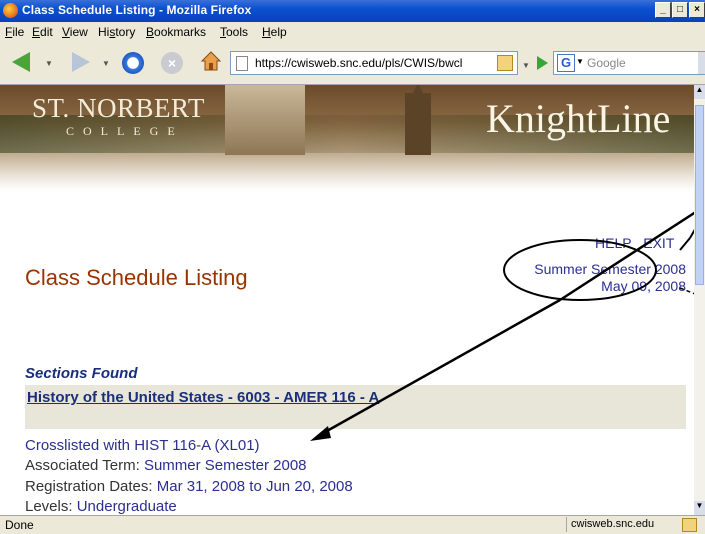 The height and width of the screenshot is (534, 705). What do you see at coordinates (19, 525) in the screenshot?
I see `status-text: Done` at bounding box center [19, 525].